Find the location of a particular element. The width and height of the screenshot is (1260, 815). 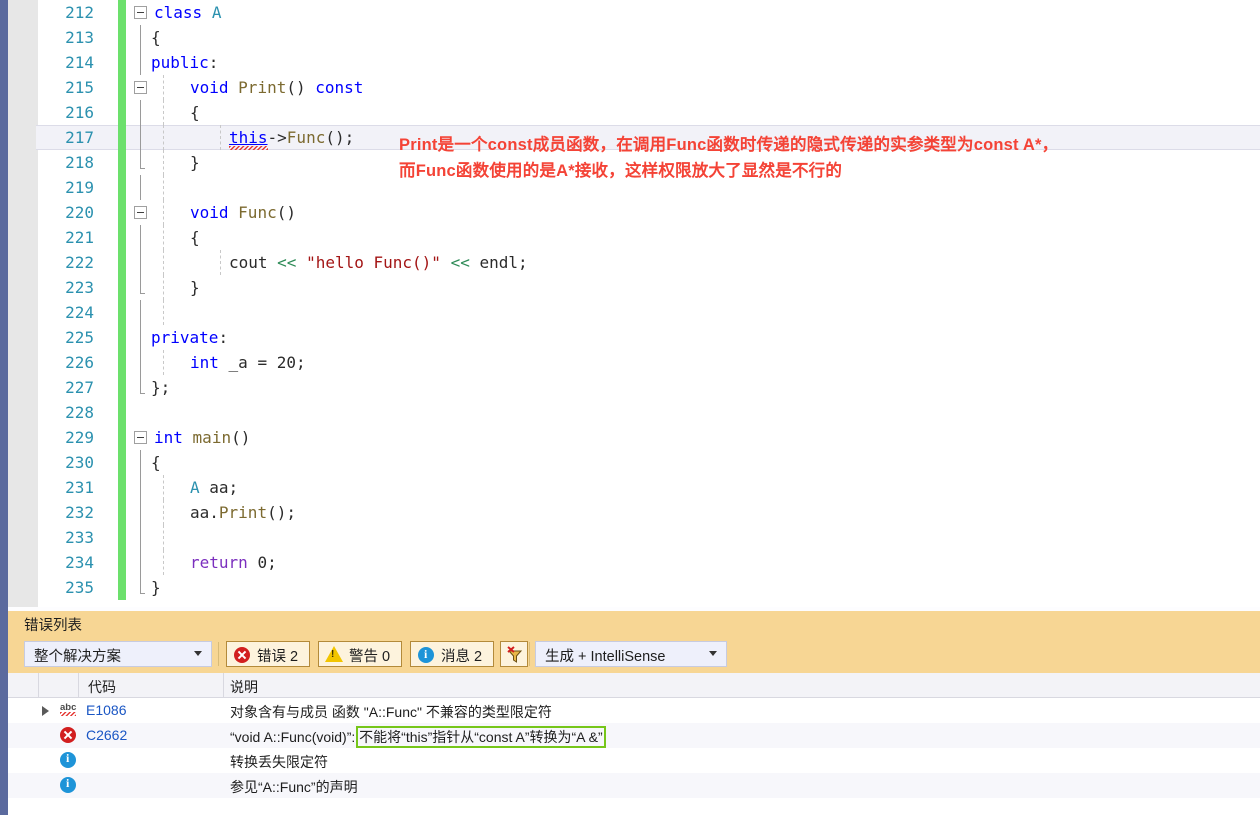

column-header-code: 代码 is located at coordinates (102, 687).